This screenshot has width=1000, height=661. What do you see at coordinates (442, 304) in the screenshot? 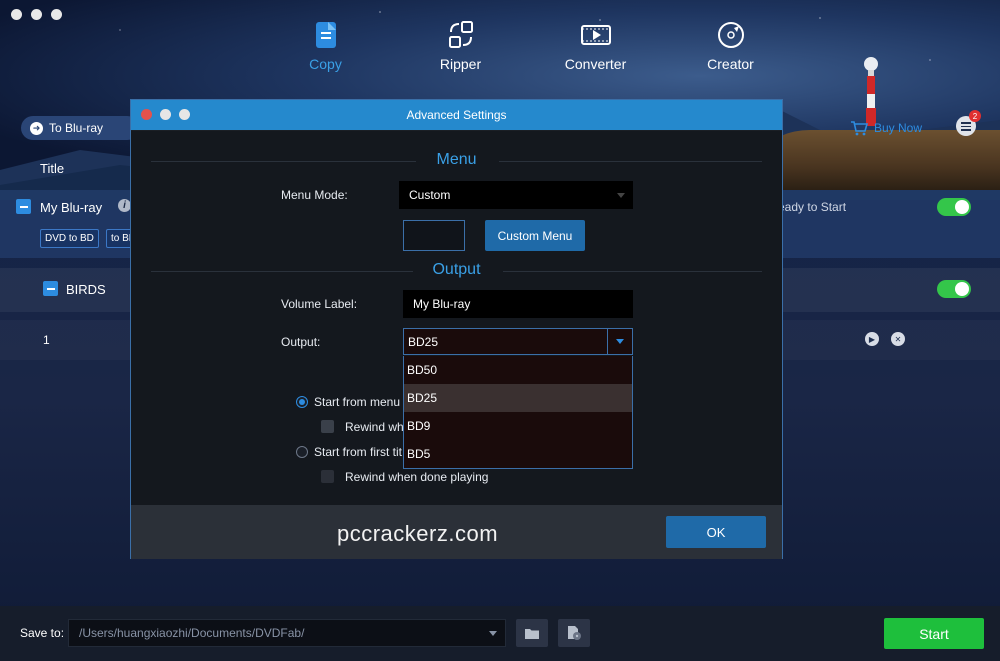
I see `volume-label-value: My Blu-ray` at bounding box center [442, 304].